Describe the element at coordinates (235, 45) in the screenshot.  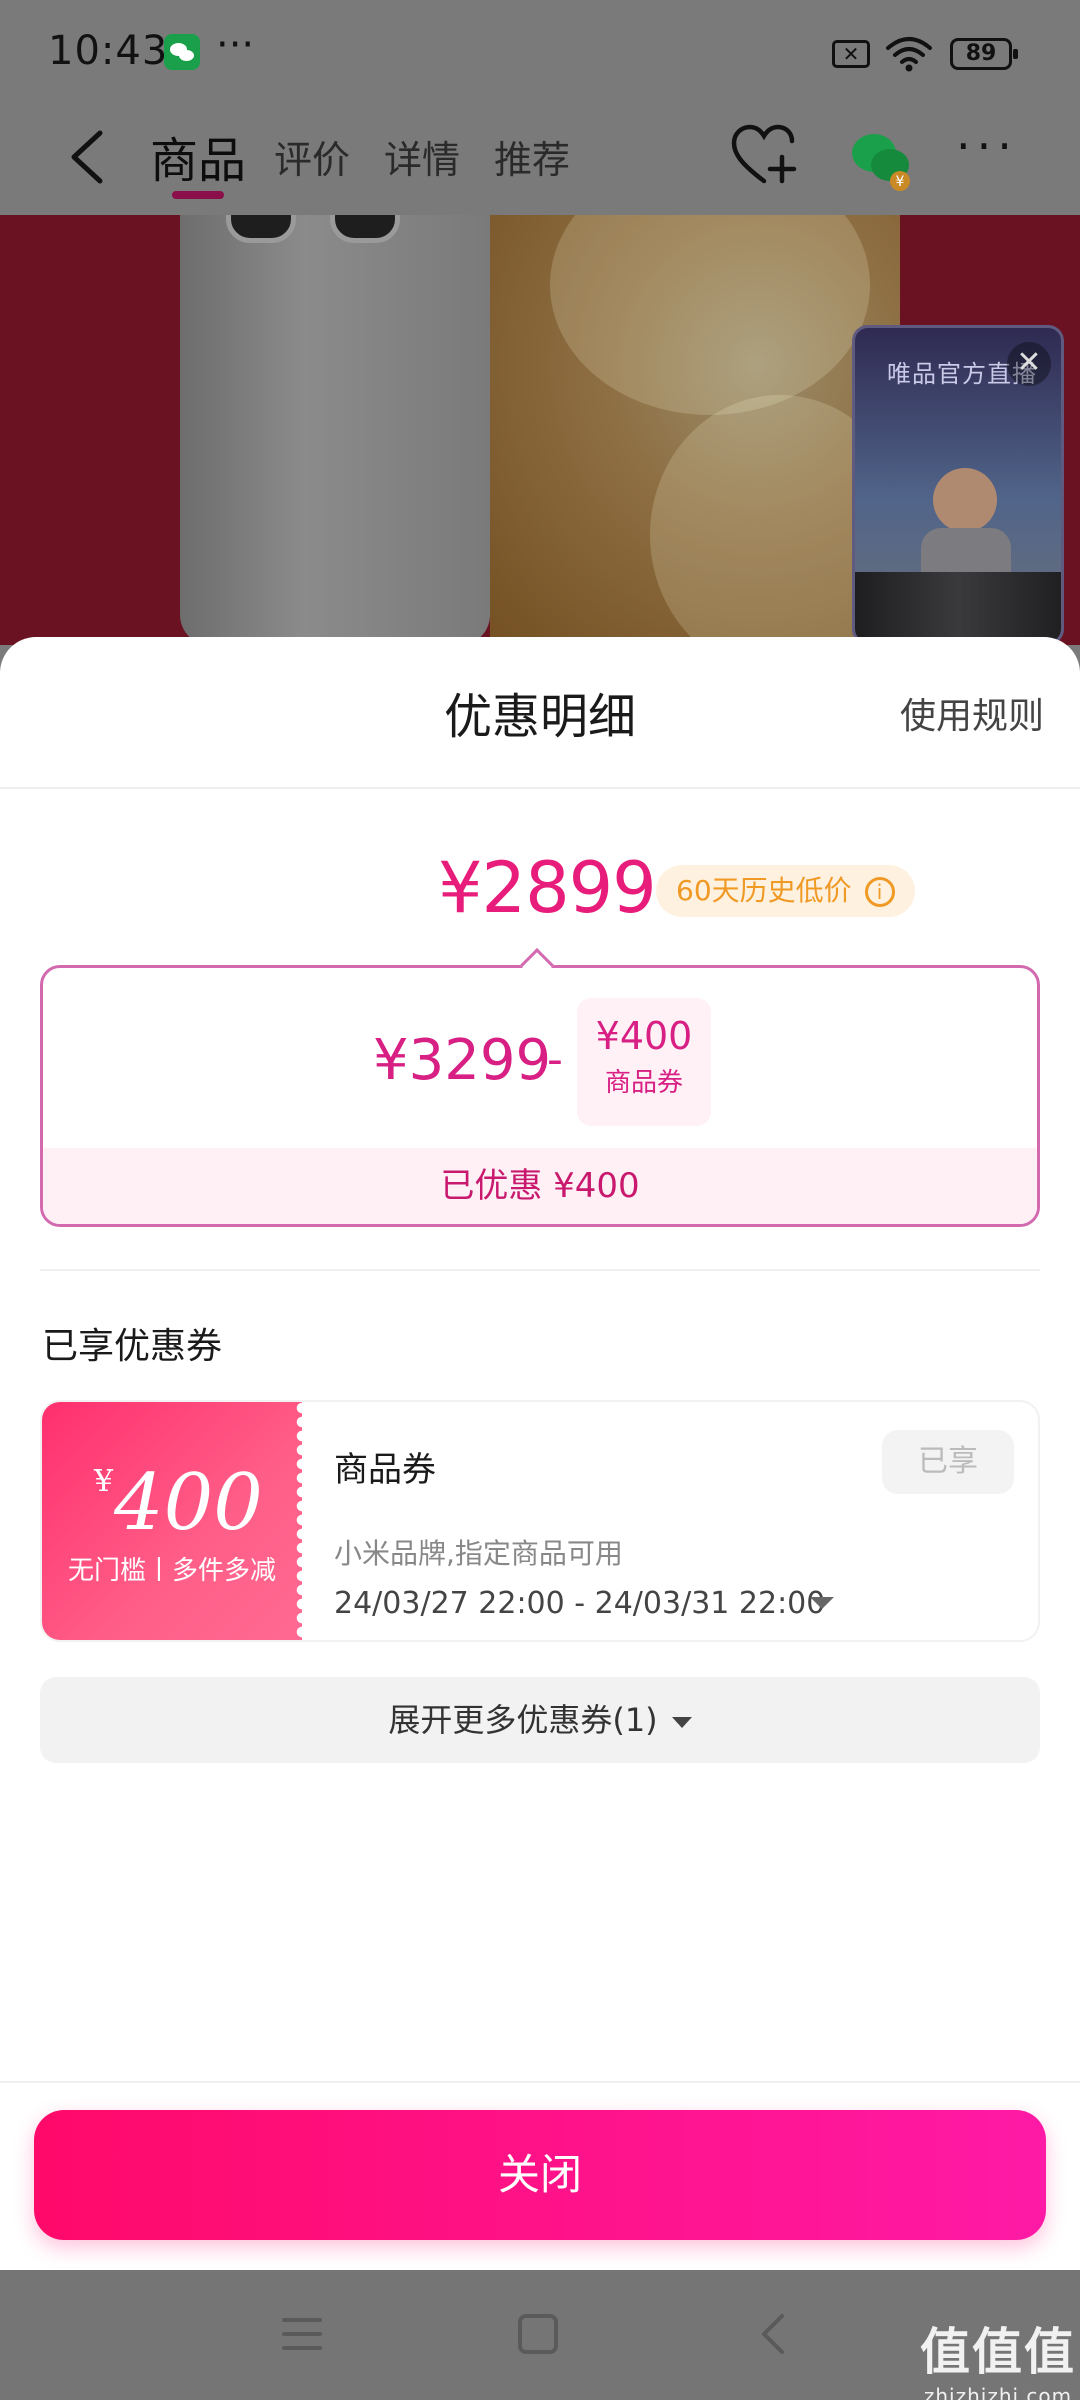
I see `status-more-dots: ···` at that location.